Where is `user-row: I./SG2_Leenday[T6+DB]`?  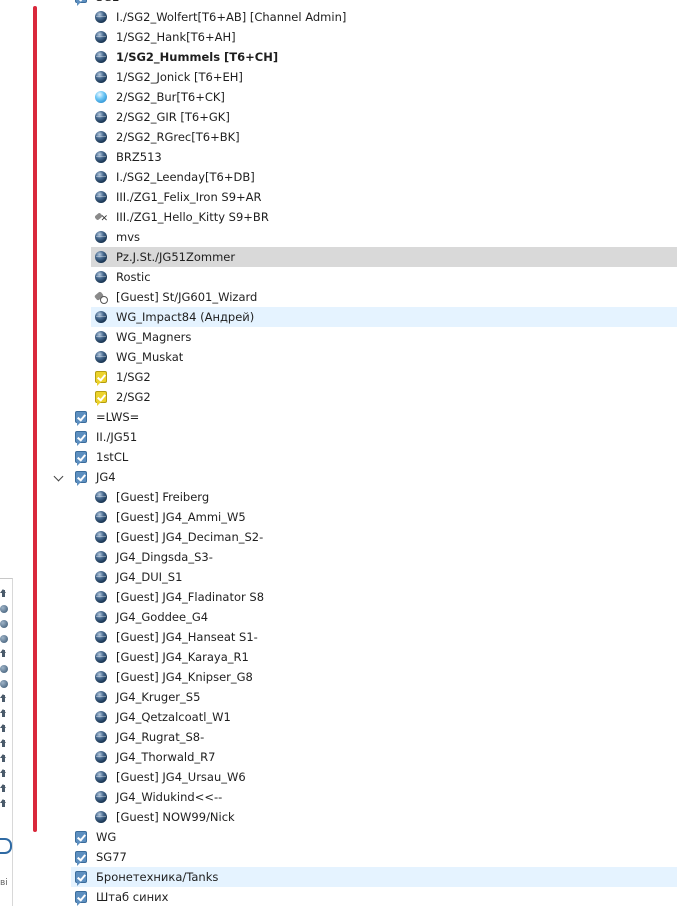 user-row: I./SG2_Leenday[T6+DB] is located at coordinates (338, 177).